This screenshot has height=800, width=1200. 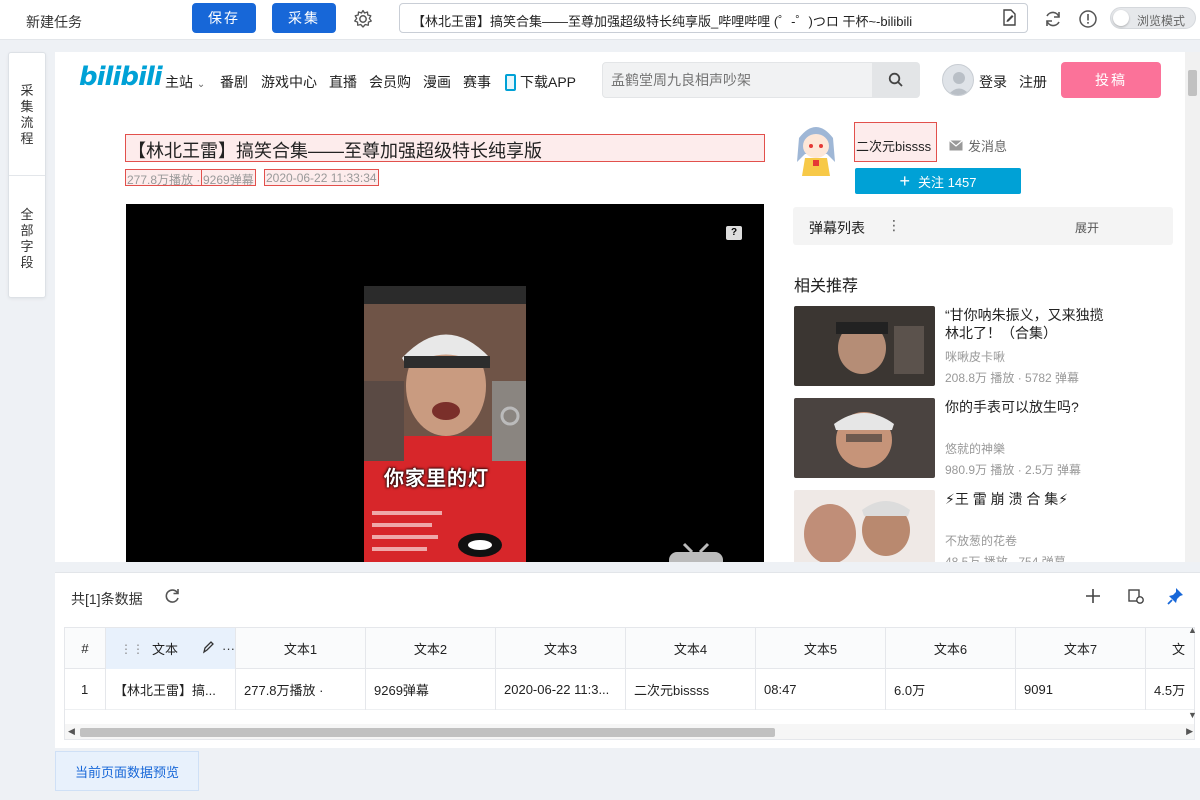 I want to click on nav-game-center: 游戏中心, so click(x=289, y=82).